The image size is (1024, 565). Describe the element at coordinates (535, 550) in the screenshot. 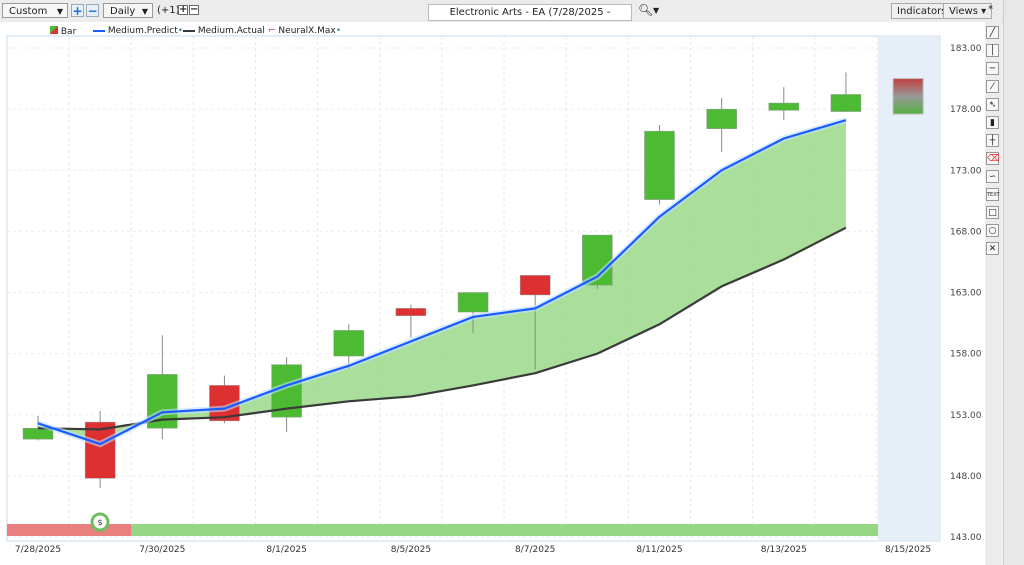

I see `x-tick-label: 8/7/2025` at that location.